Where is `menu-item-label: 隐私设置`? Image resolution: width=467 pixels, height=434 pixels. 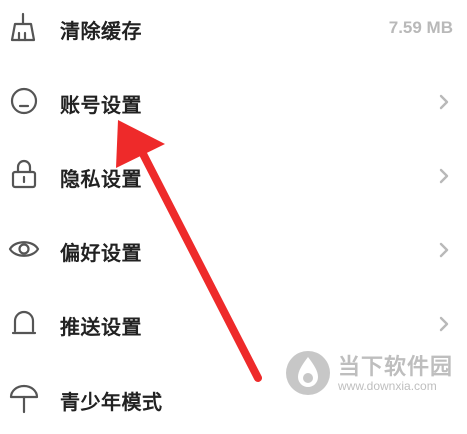
menu-item-label: 隐私设置 is located at coordinates (101, 179).